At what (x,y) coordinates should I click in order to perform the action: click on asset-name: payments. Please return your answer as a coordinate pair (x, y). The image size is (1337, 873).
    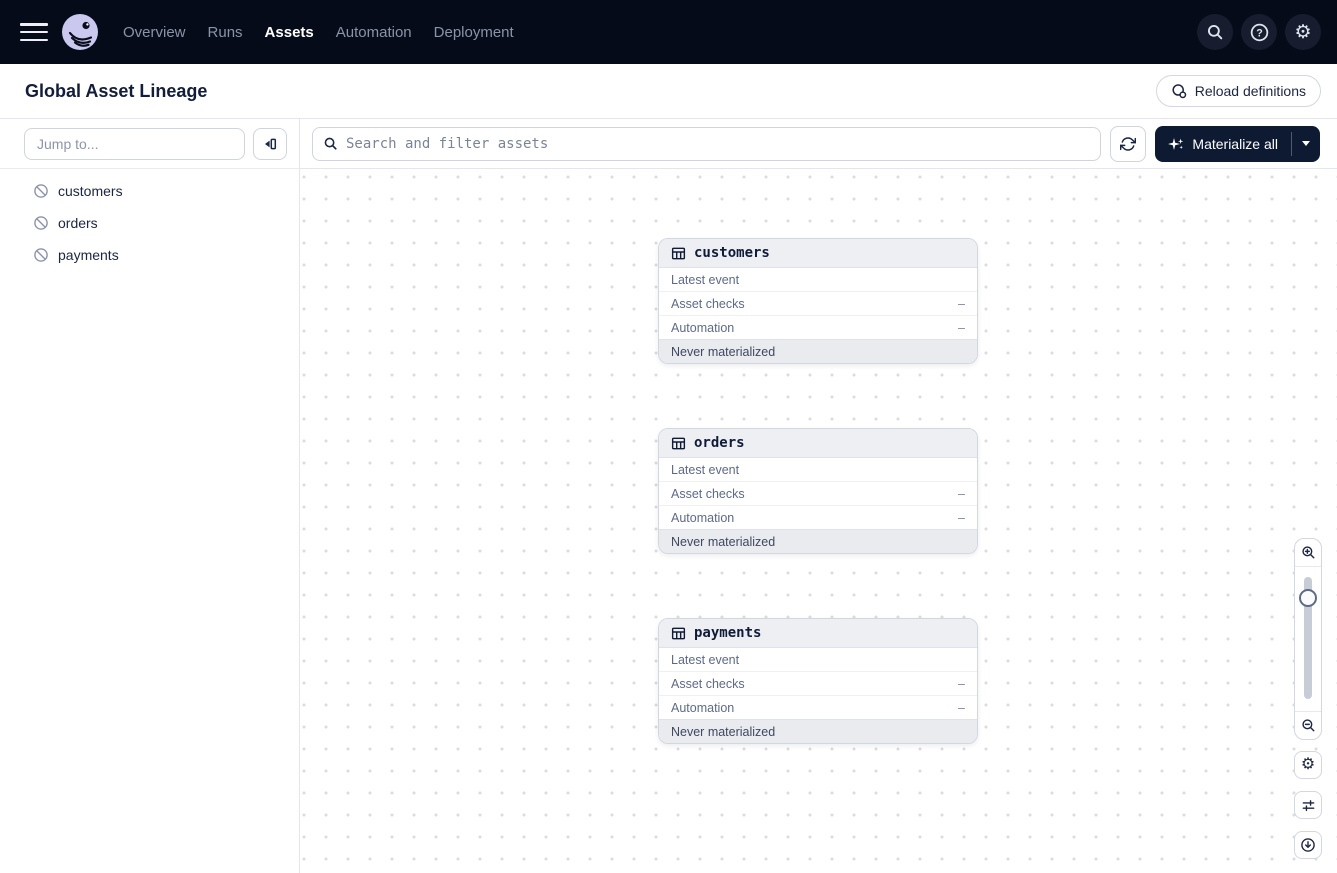
    Looking at the image, I should click on (88, 255).